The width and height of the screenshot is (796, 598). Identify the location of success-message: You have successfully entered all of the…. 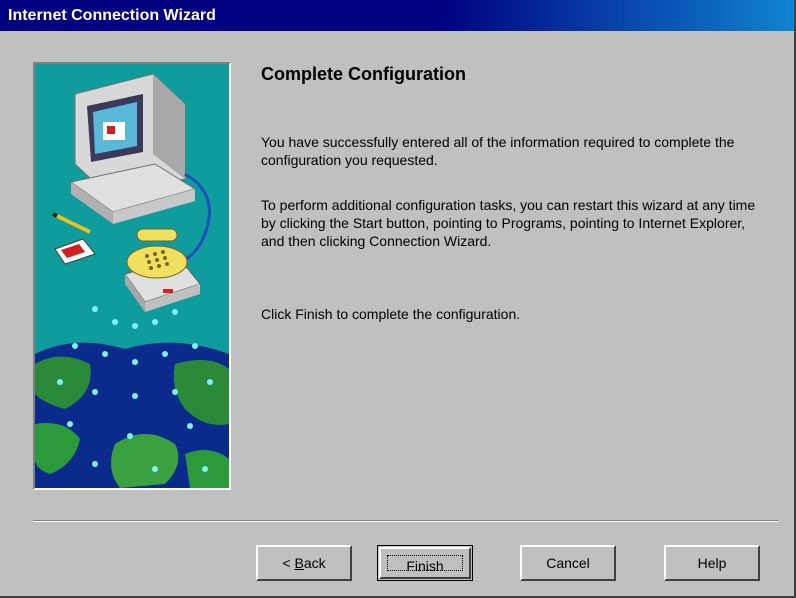
(498, 151).